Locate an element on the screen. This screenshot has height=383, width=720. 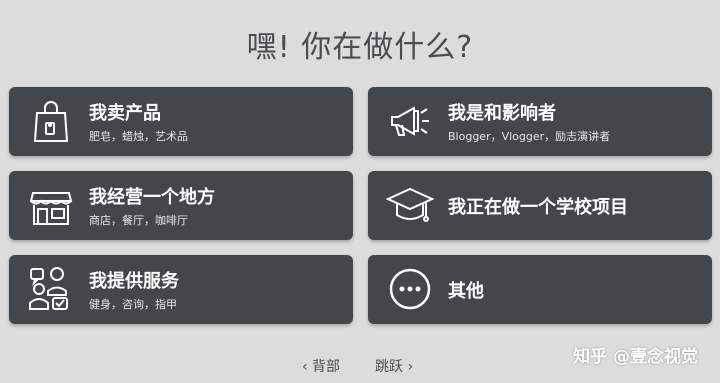
option-label: 我是和影响者 is located at coordinates (502, 113).